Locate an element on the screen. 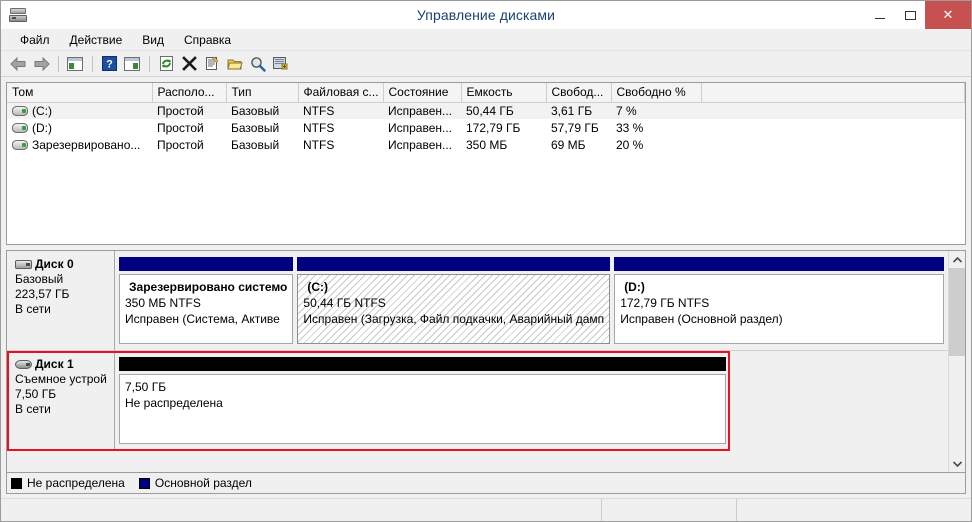  legend-primary-partition-swatch is located at coordinates (144, 483).